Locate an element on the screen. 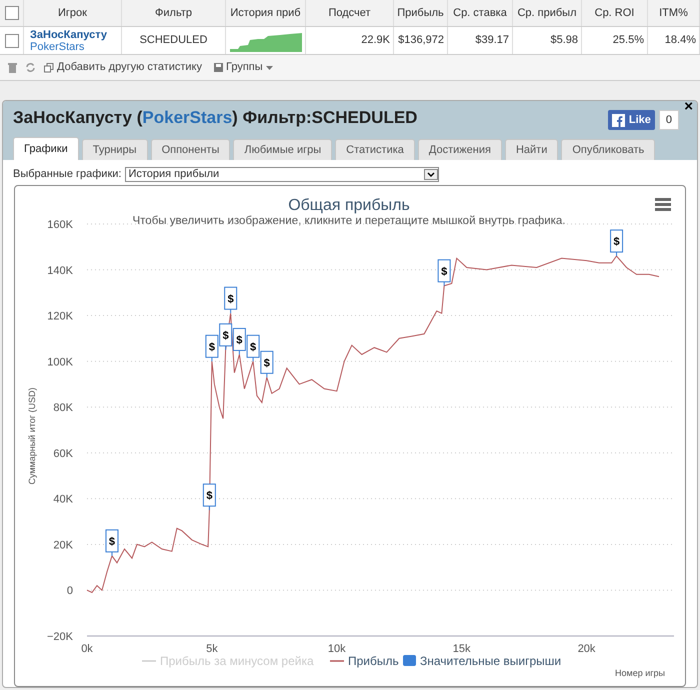  panel-title: ЗаНосКапусту (PokerStars) Фильтр:SCHEDULED is located at coordinates (215, 118).